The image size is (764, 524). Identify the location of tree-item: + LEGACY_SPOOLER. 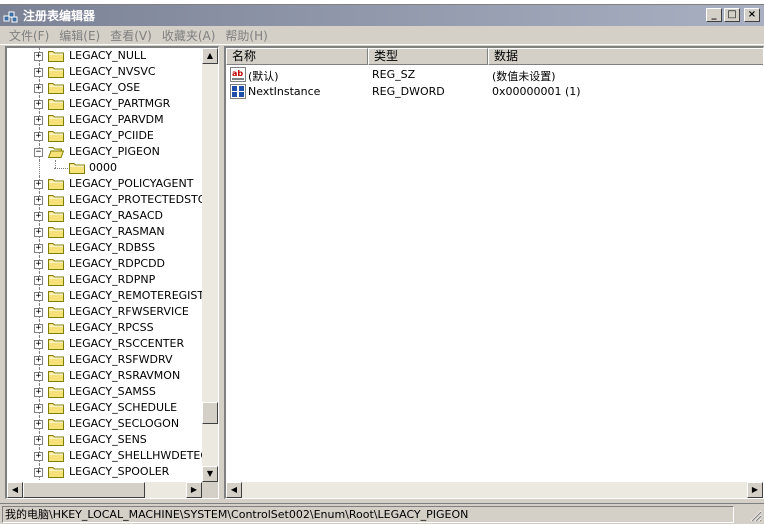
(105, 472).